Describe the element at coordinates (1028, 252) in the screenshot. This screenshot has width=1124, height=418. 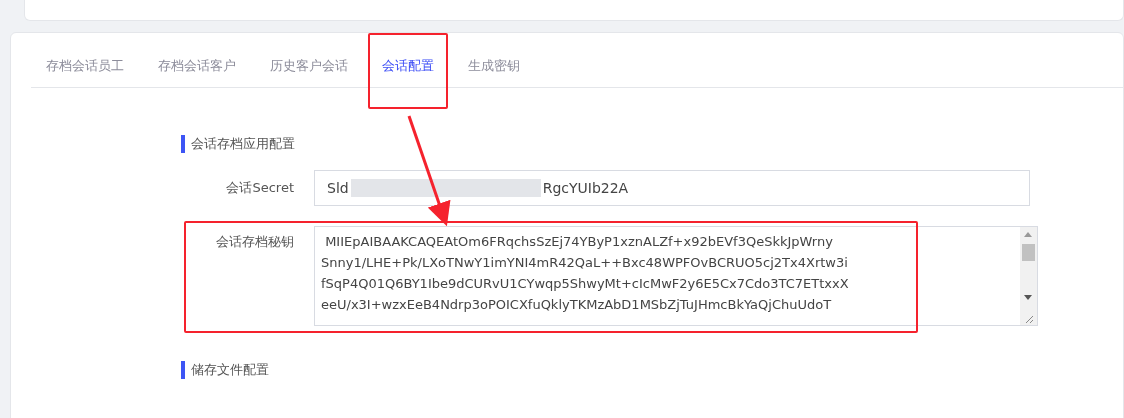
I see `scrollbar-thumb` at that location.